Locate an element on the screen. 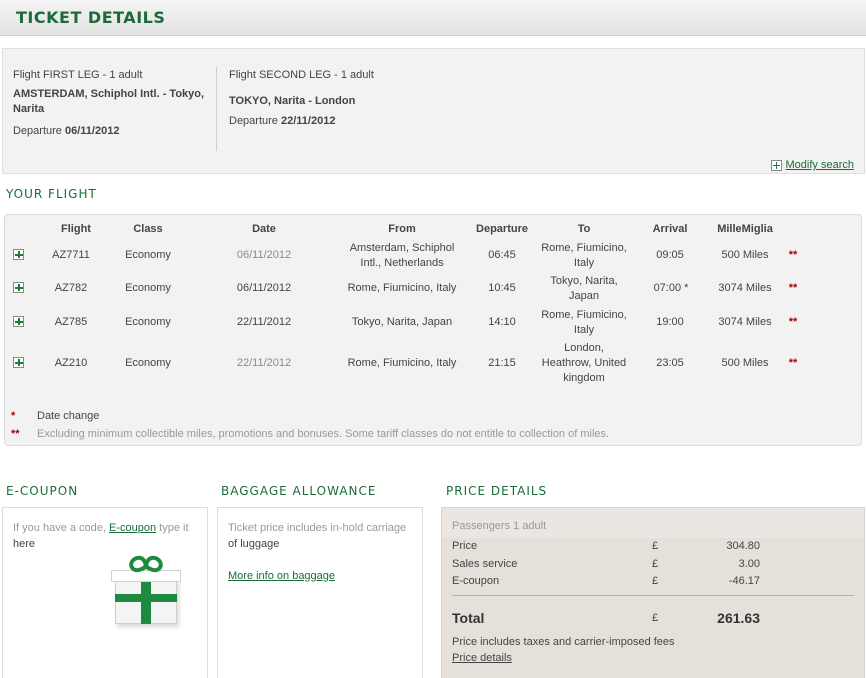 Image resolution: width=866 pixels, height=678 pixels. cell-arrival: 09:05 is located at coordinates (670, 255).